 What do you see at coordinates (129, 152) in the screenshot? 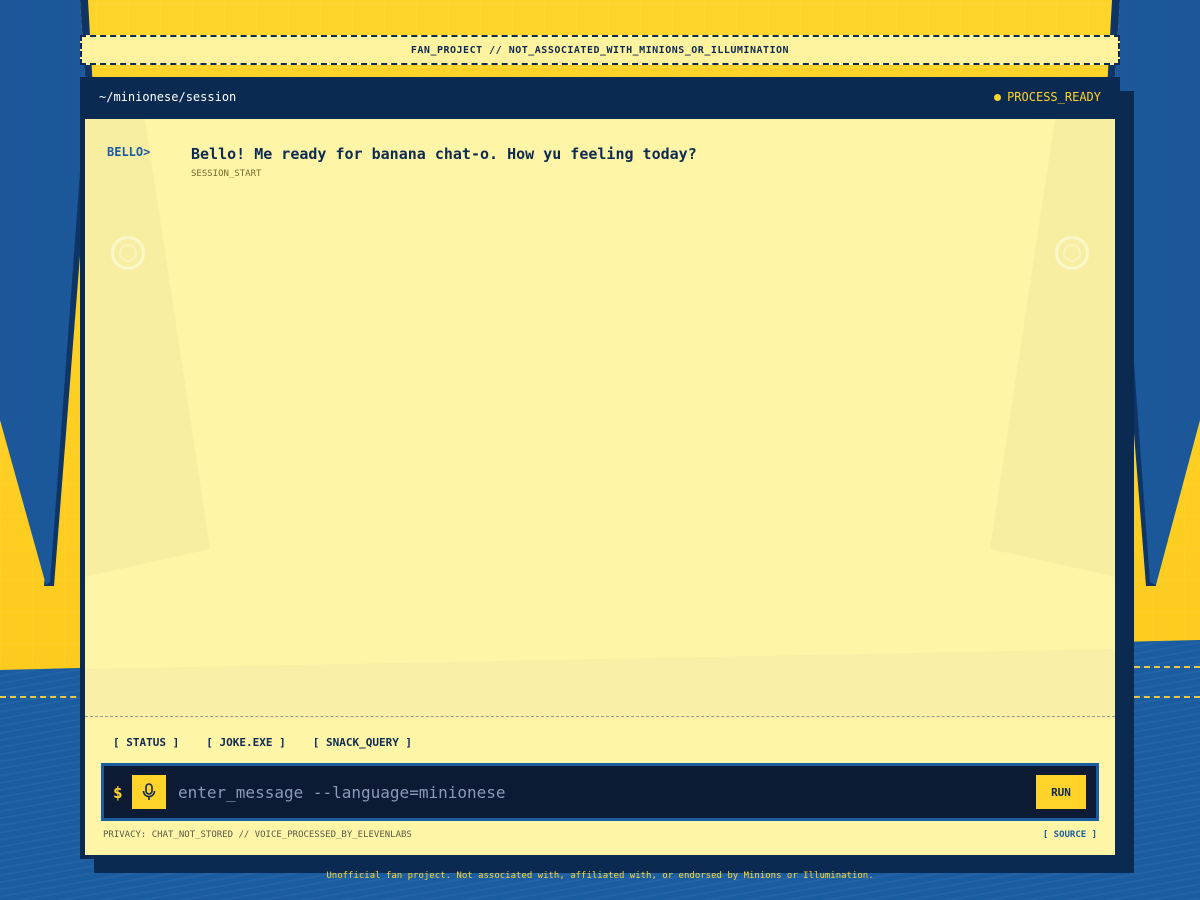
I see `message-prompt: BELLO>` at bounding box center [129, 152].